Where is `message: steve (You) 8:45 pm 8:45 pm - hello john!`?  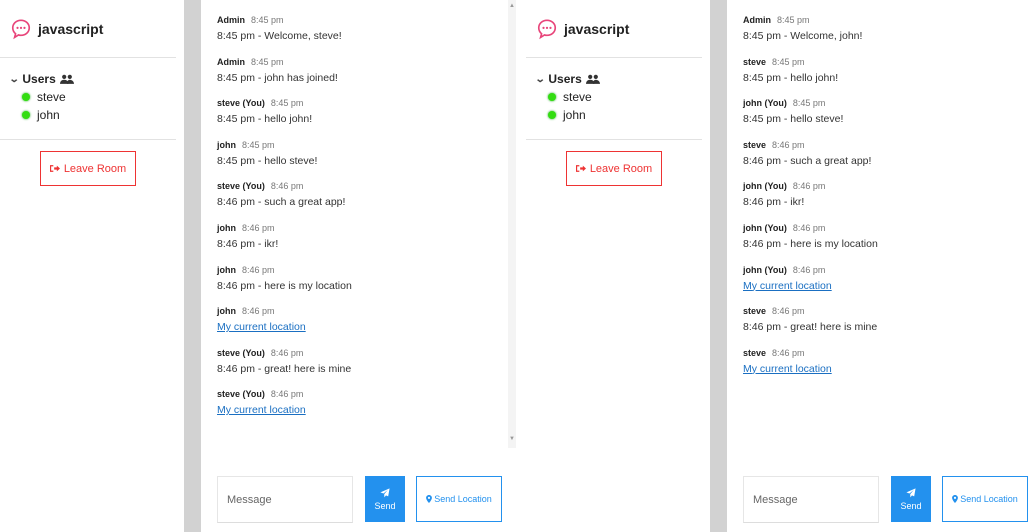
message: steve (You) 8:45 pm 8:45 pm - hello john! is located at coordinates (361, 118).